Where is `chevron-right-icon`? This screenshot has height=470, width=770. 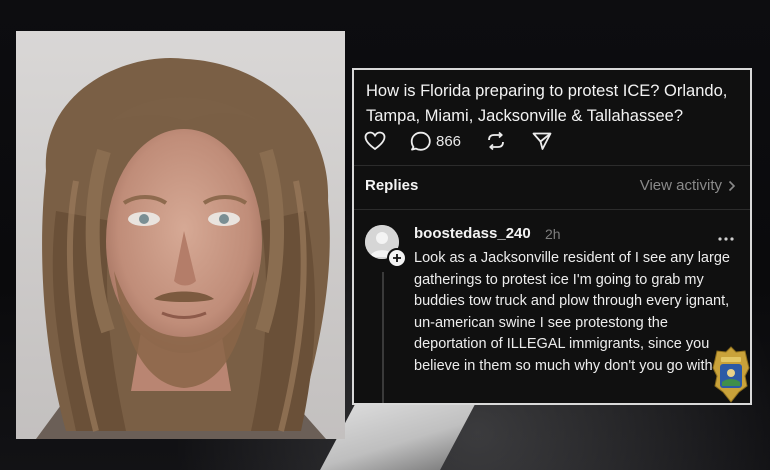 chevron-right-icon is located at coordinates (732, 185).